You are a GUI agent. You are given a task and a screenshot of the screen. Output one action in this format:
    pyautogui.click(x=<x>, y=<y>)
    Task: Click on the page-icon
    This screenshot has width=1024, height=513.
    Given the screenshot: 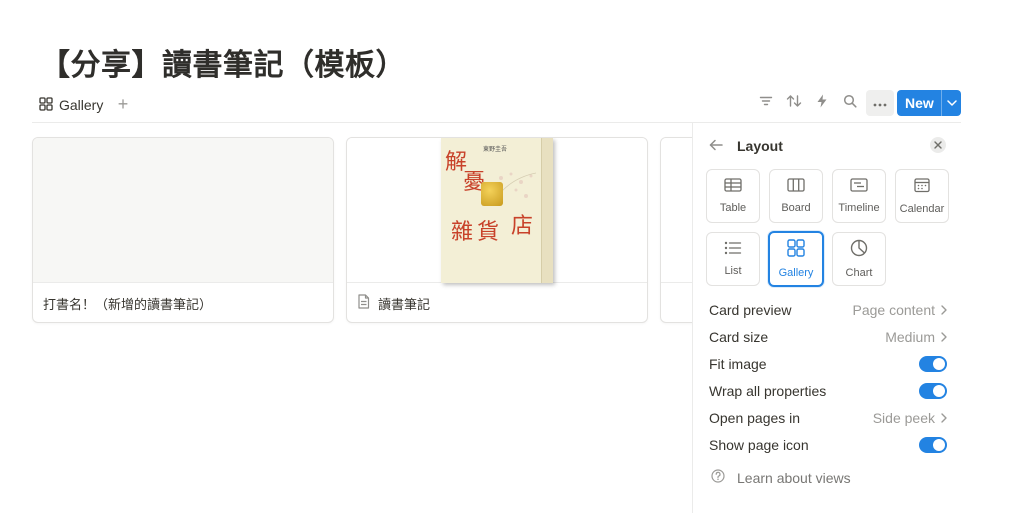 What is the action you would take?
    pyautogui.click(x=363, y=303)
    